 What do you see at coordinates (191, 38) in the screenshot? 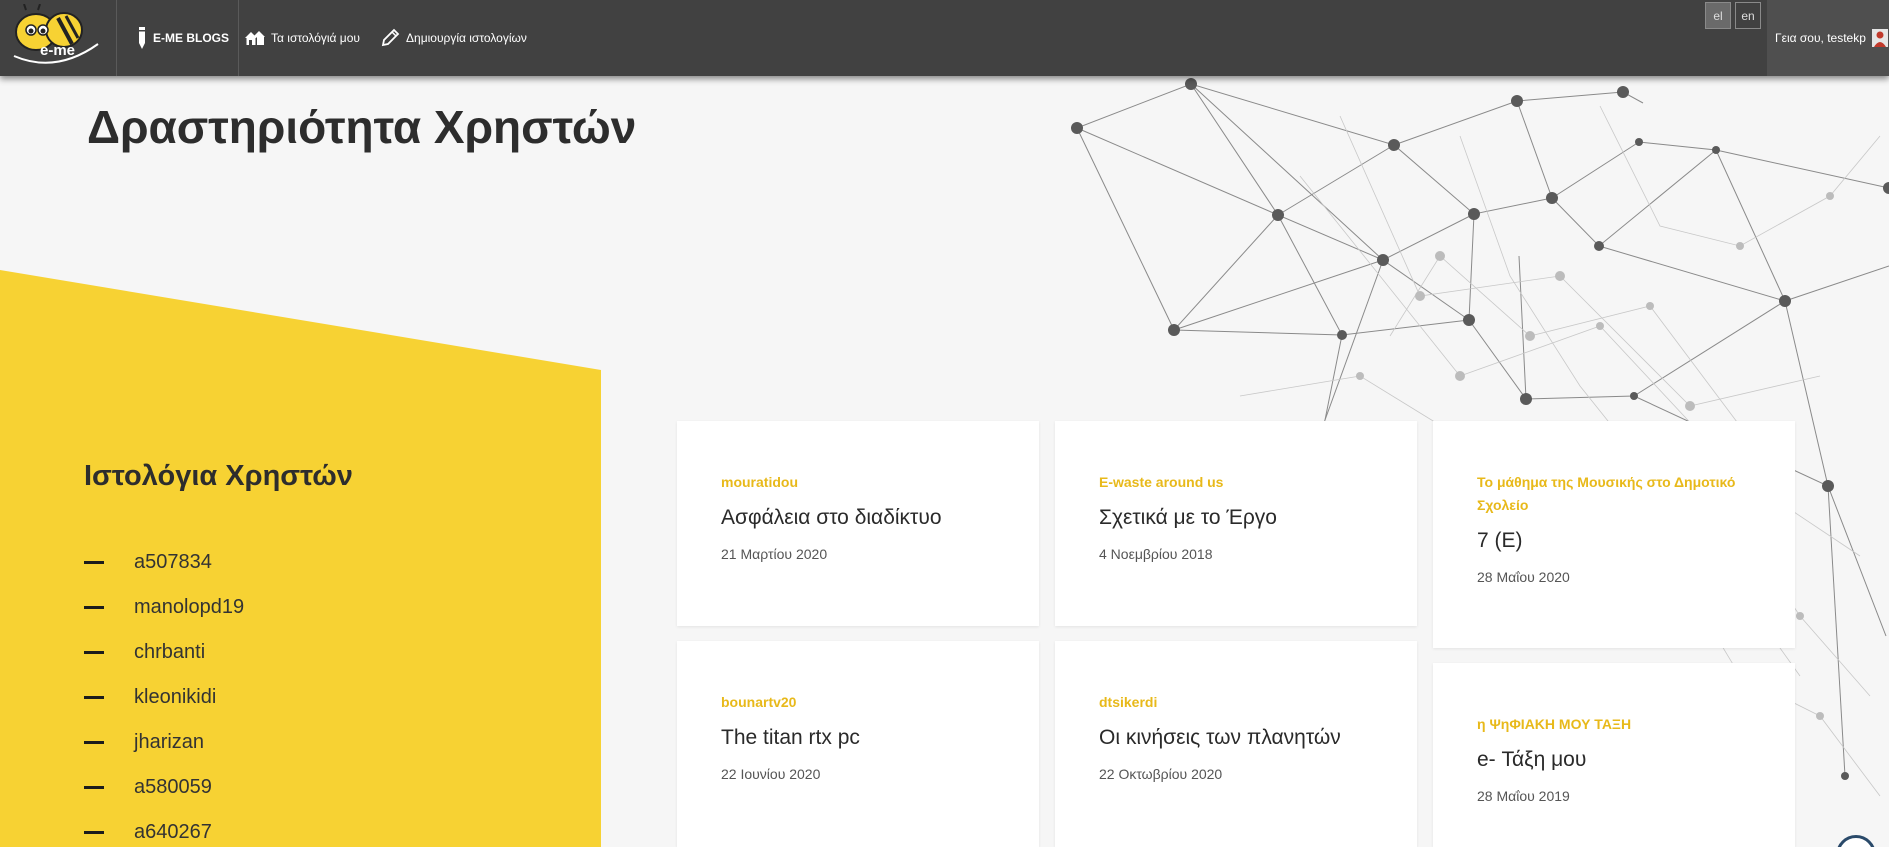
I see `brand-label: E-ME BLOGS` at bounding box center [191, 38].